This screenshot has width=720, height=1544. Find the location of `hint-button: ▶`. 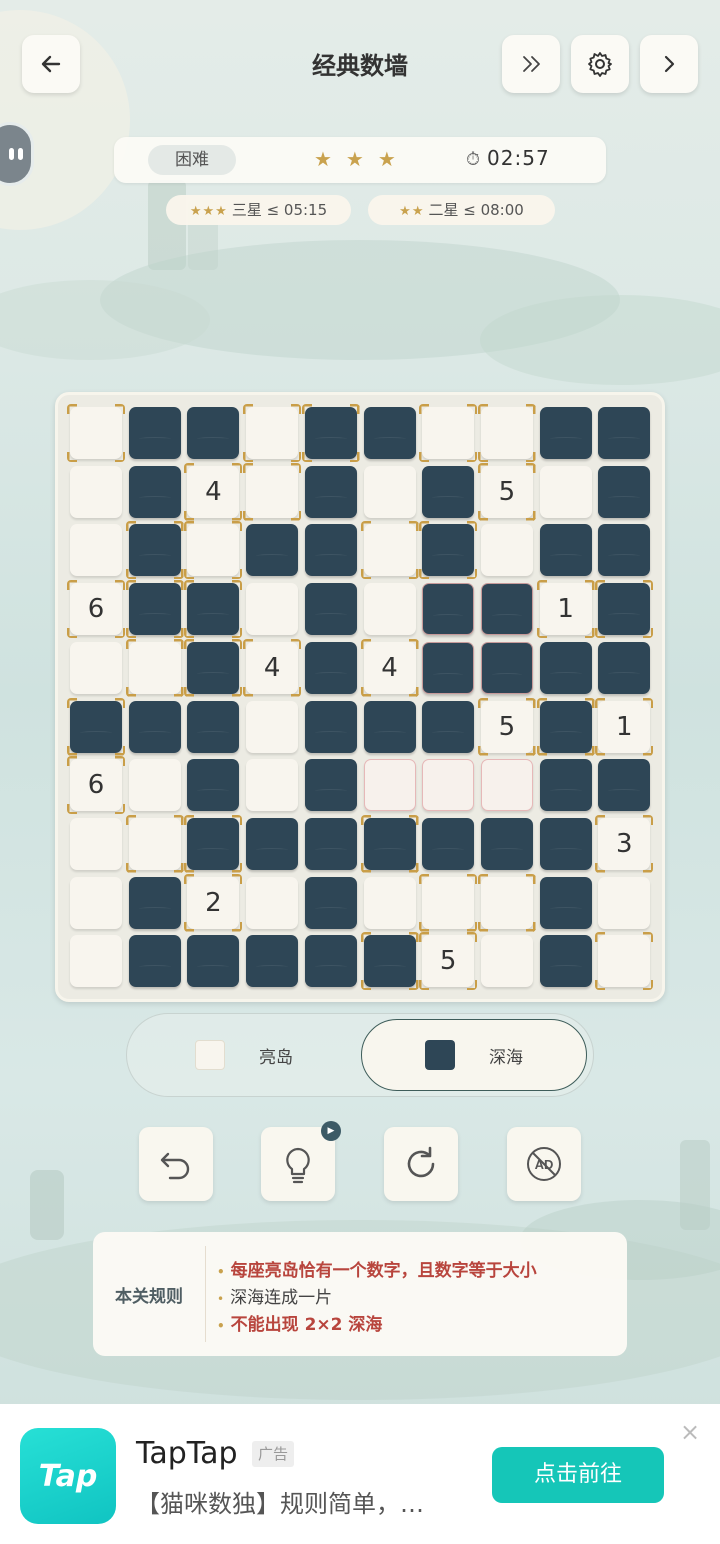

hint-button: ▶ is located at coordinates (301, 1161).